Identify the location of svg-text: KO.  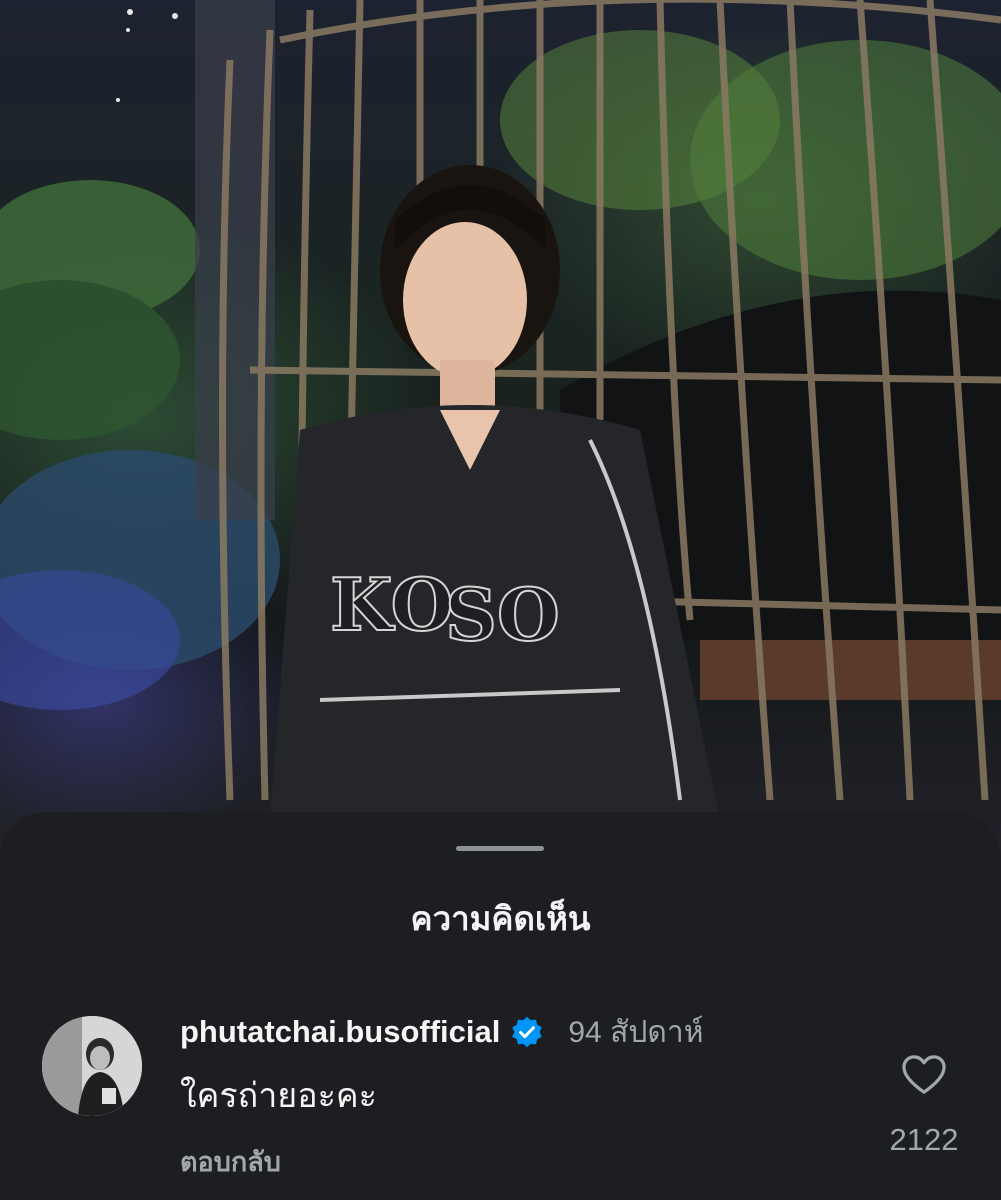
(391, 604).